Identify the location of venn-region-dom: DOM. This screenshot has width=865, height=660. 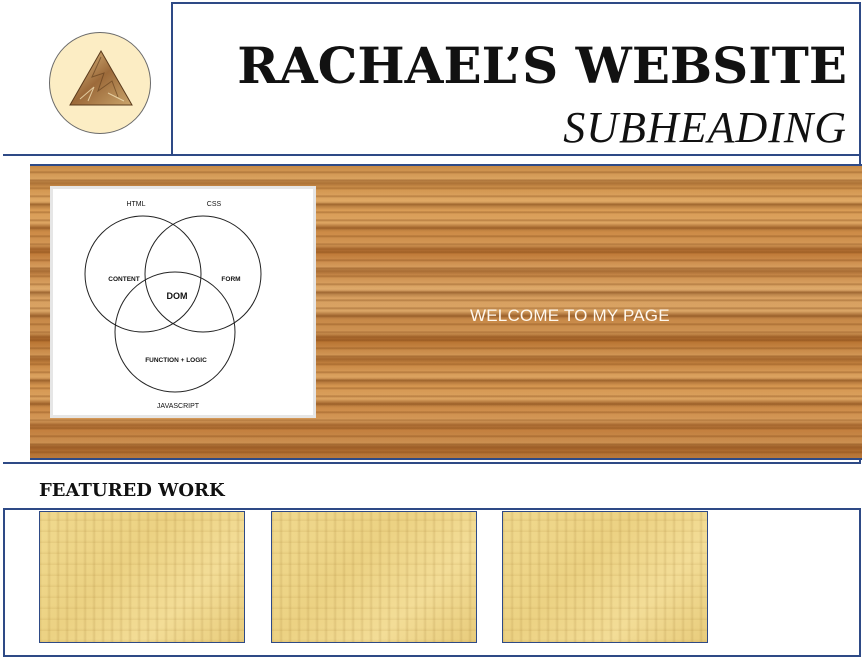
(177, 296).